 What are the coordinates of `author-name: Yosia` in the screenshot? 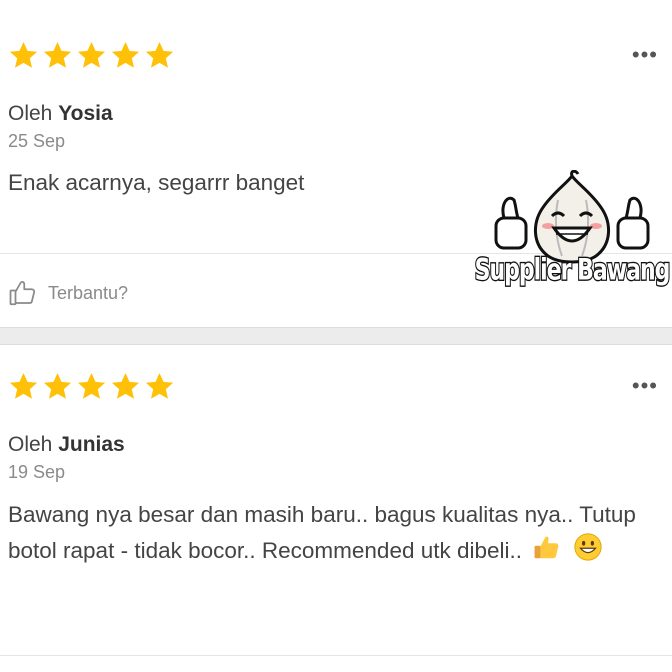 It's located at (85, 113).